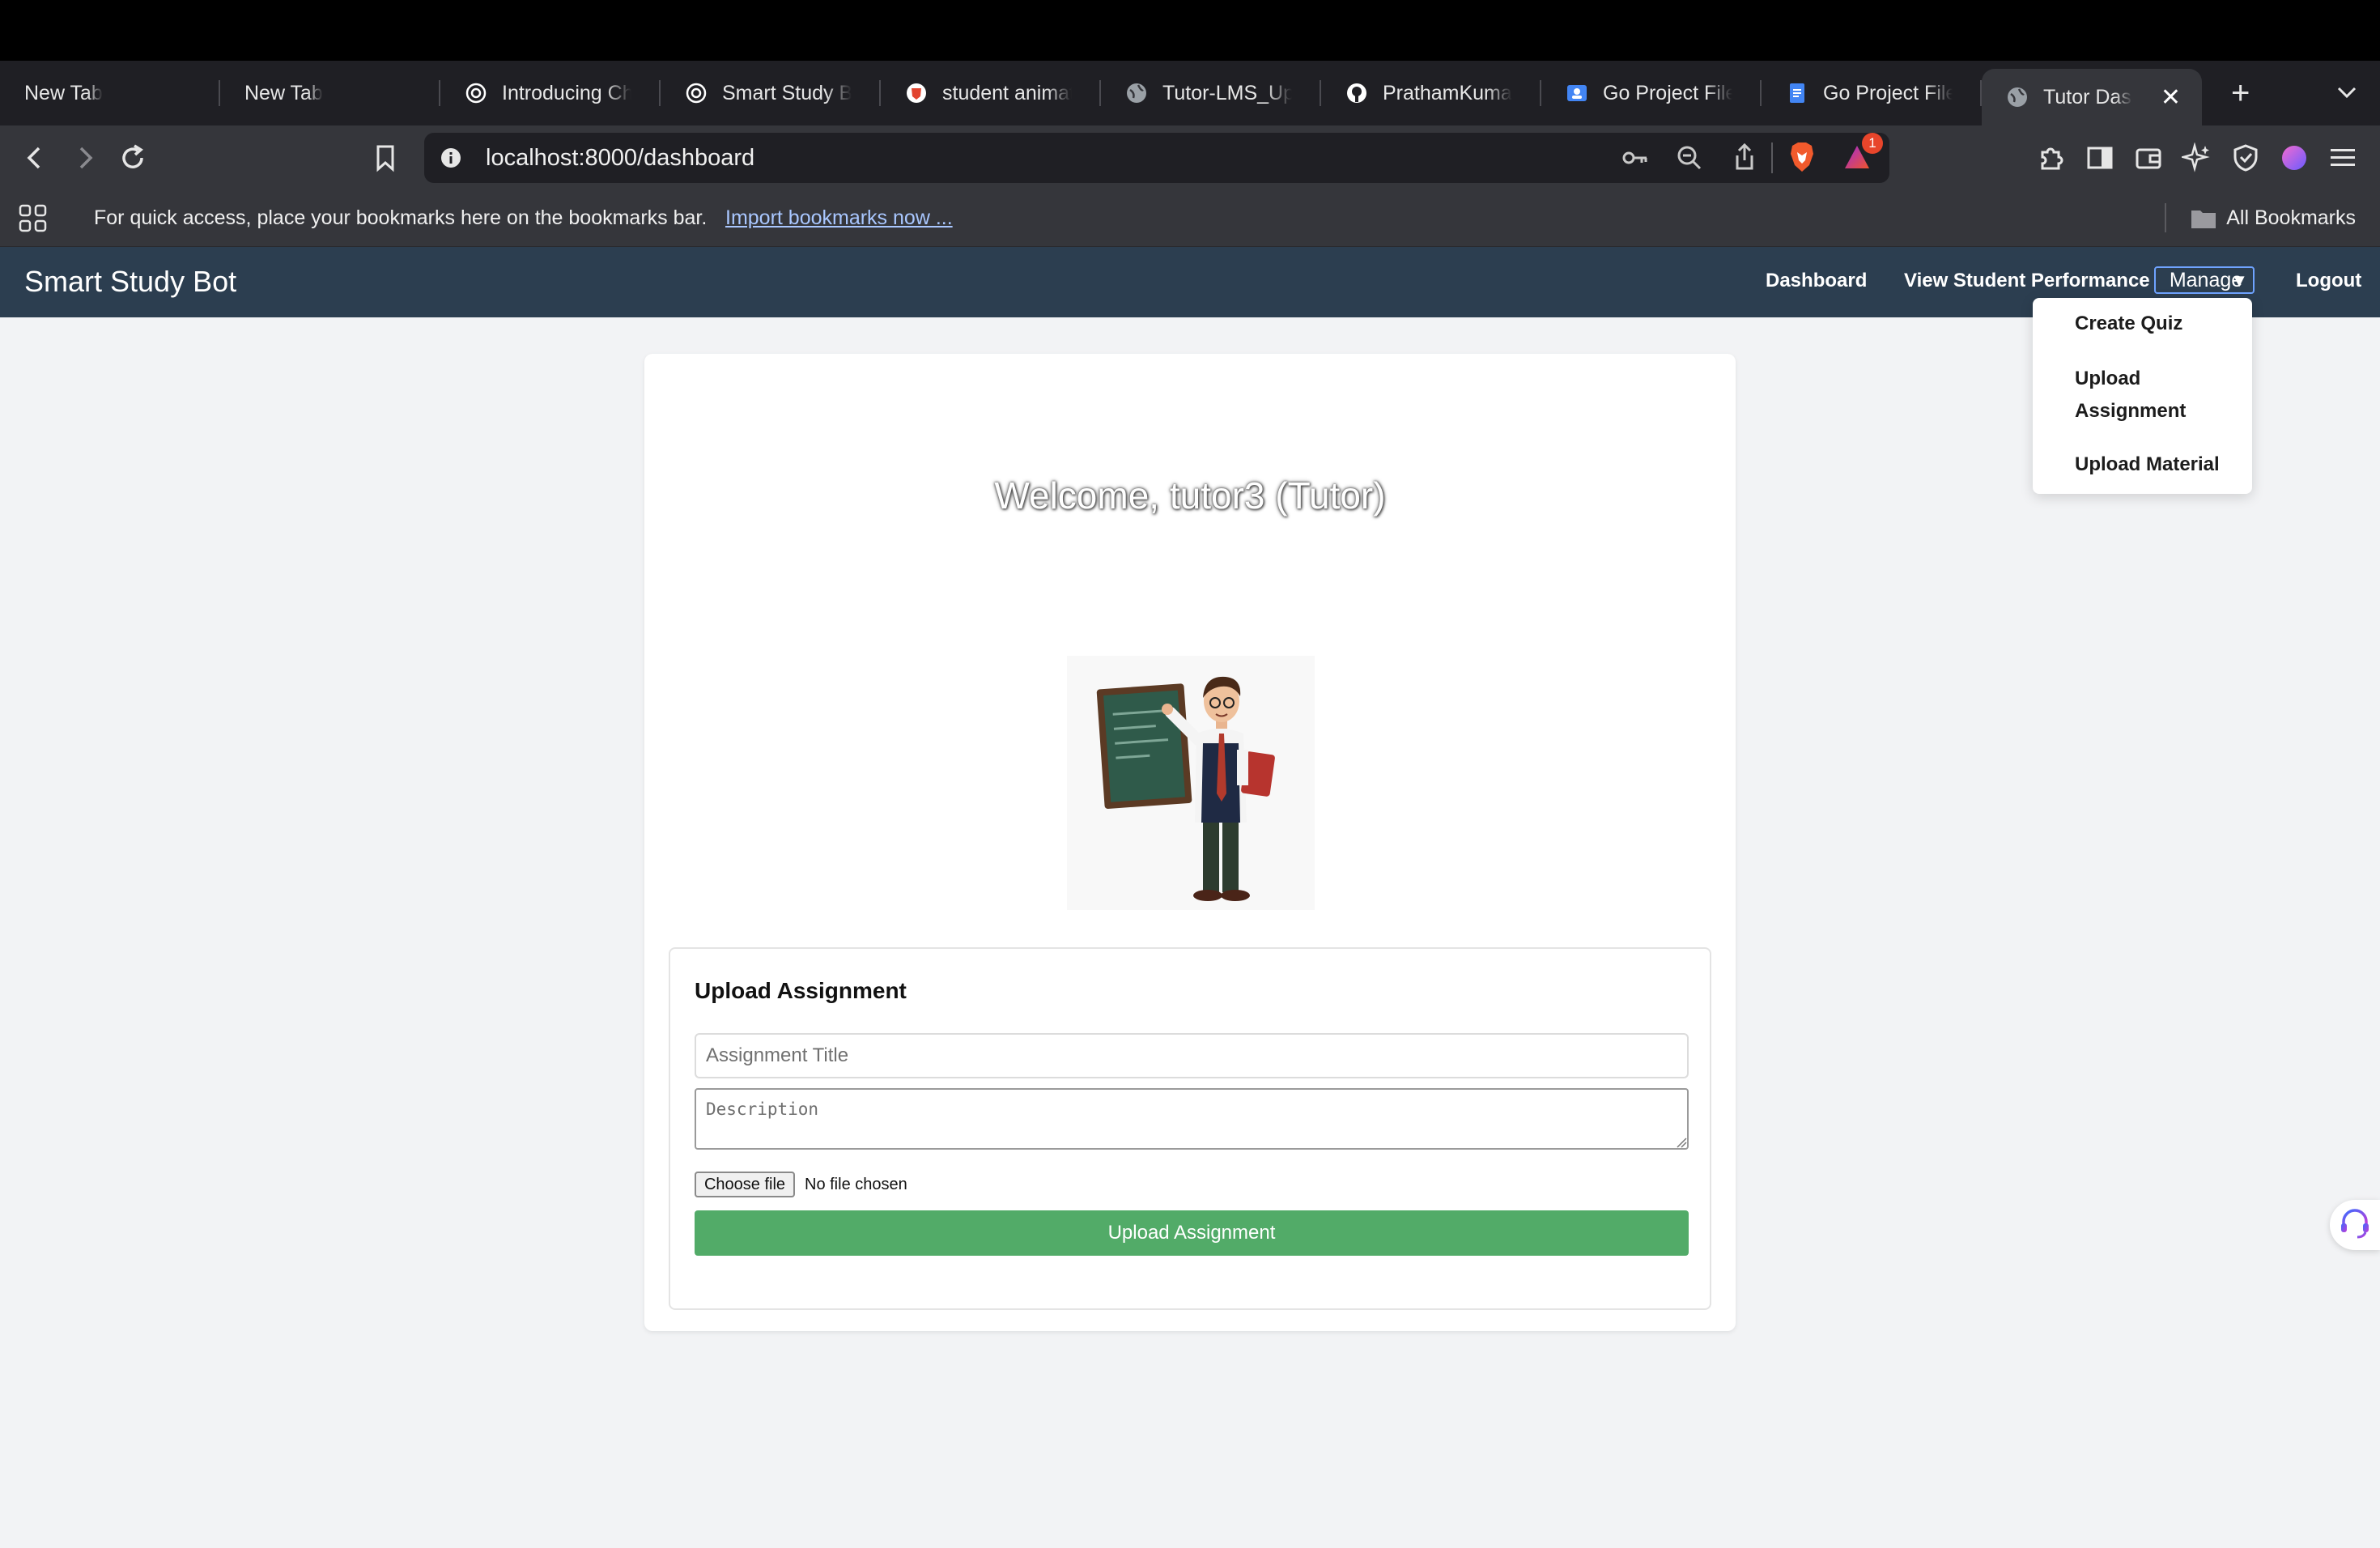 The image size is (2380, 1548). I want to click on resize-grip-icon, so click(1681, 1142).